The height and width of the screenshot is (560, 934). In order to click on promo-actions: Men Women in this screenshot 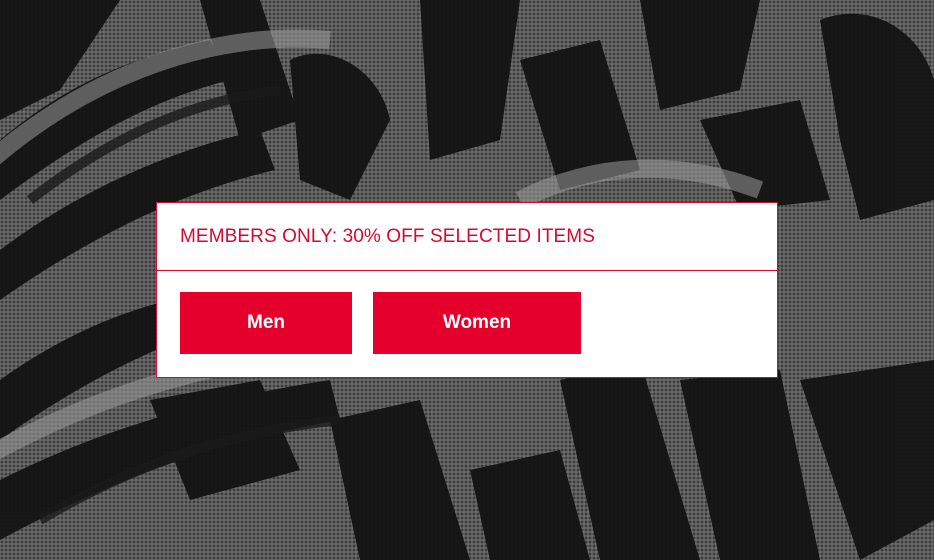, I will do `click(467, 312)`.